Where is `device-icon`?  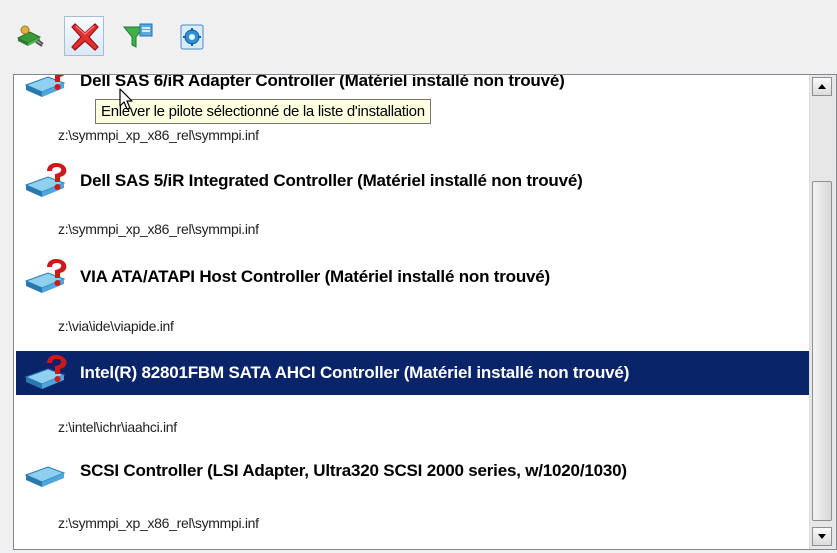
device-icon is located at coordinates (45, 476).